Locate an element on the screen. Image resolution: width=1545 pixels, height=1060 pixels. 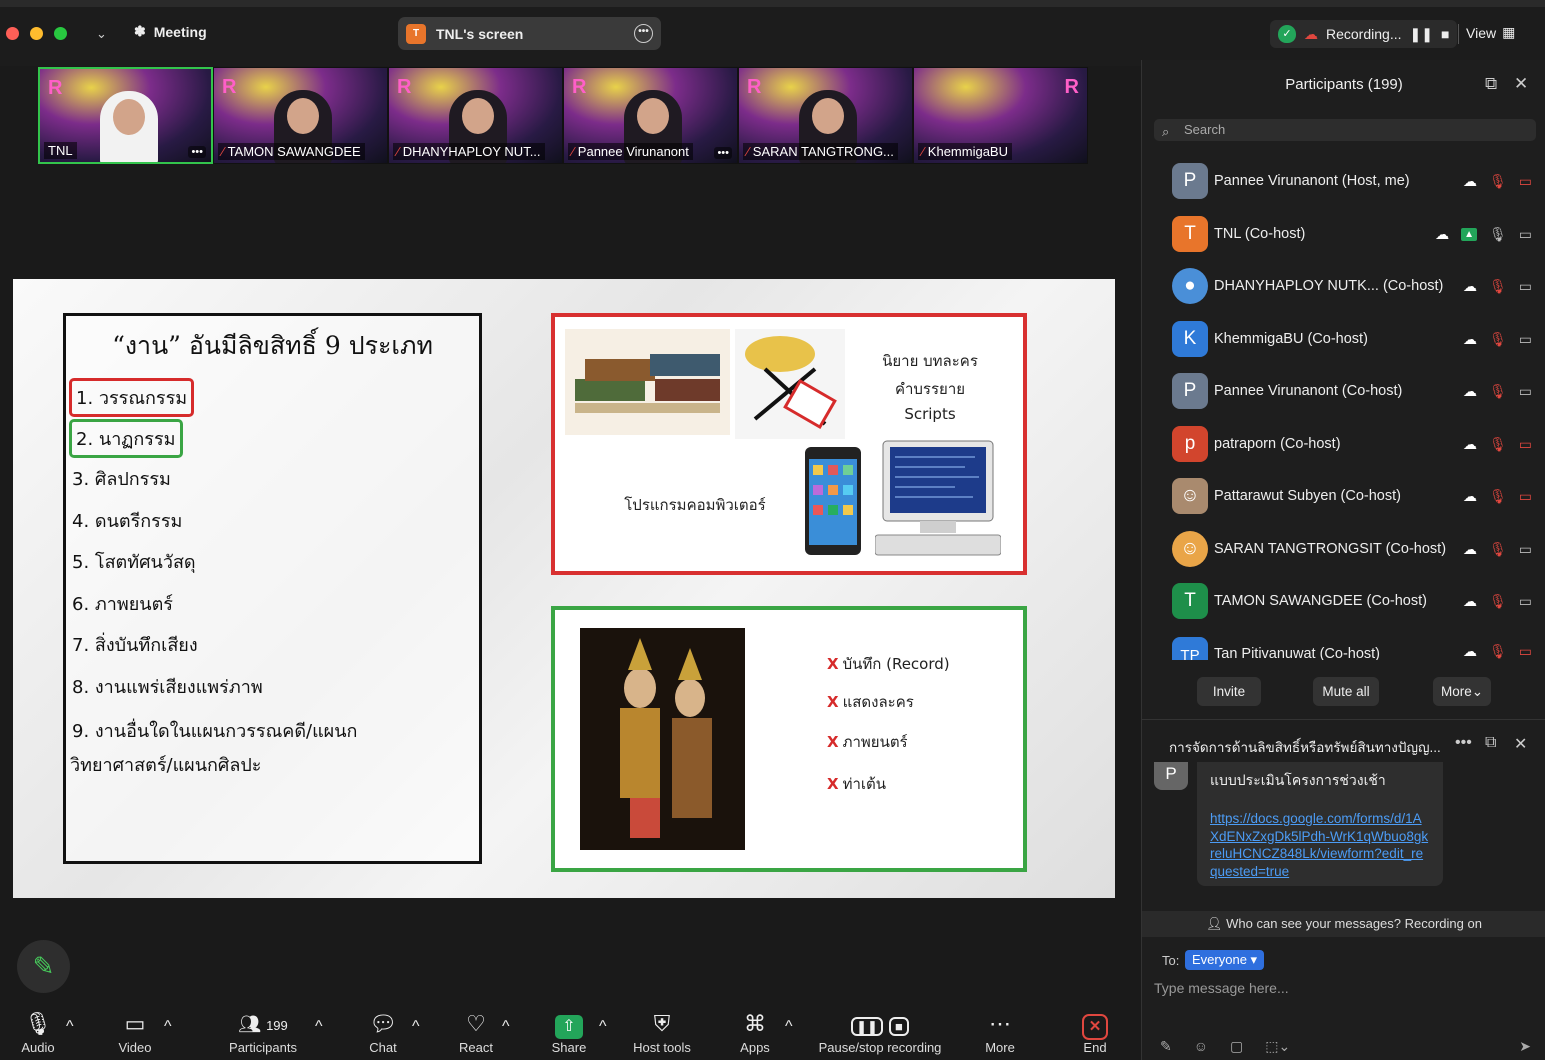
participant-row: TP Tan Pitivanuwat (Co-host) ☁ 🎙︎ ▭ is located at coordinates (1352, 647).